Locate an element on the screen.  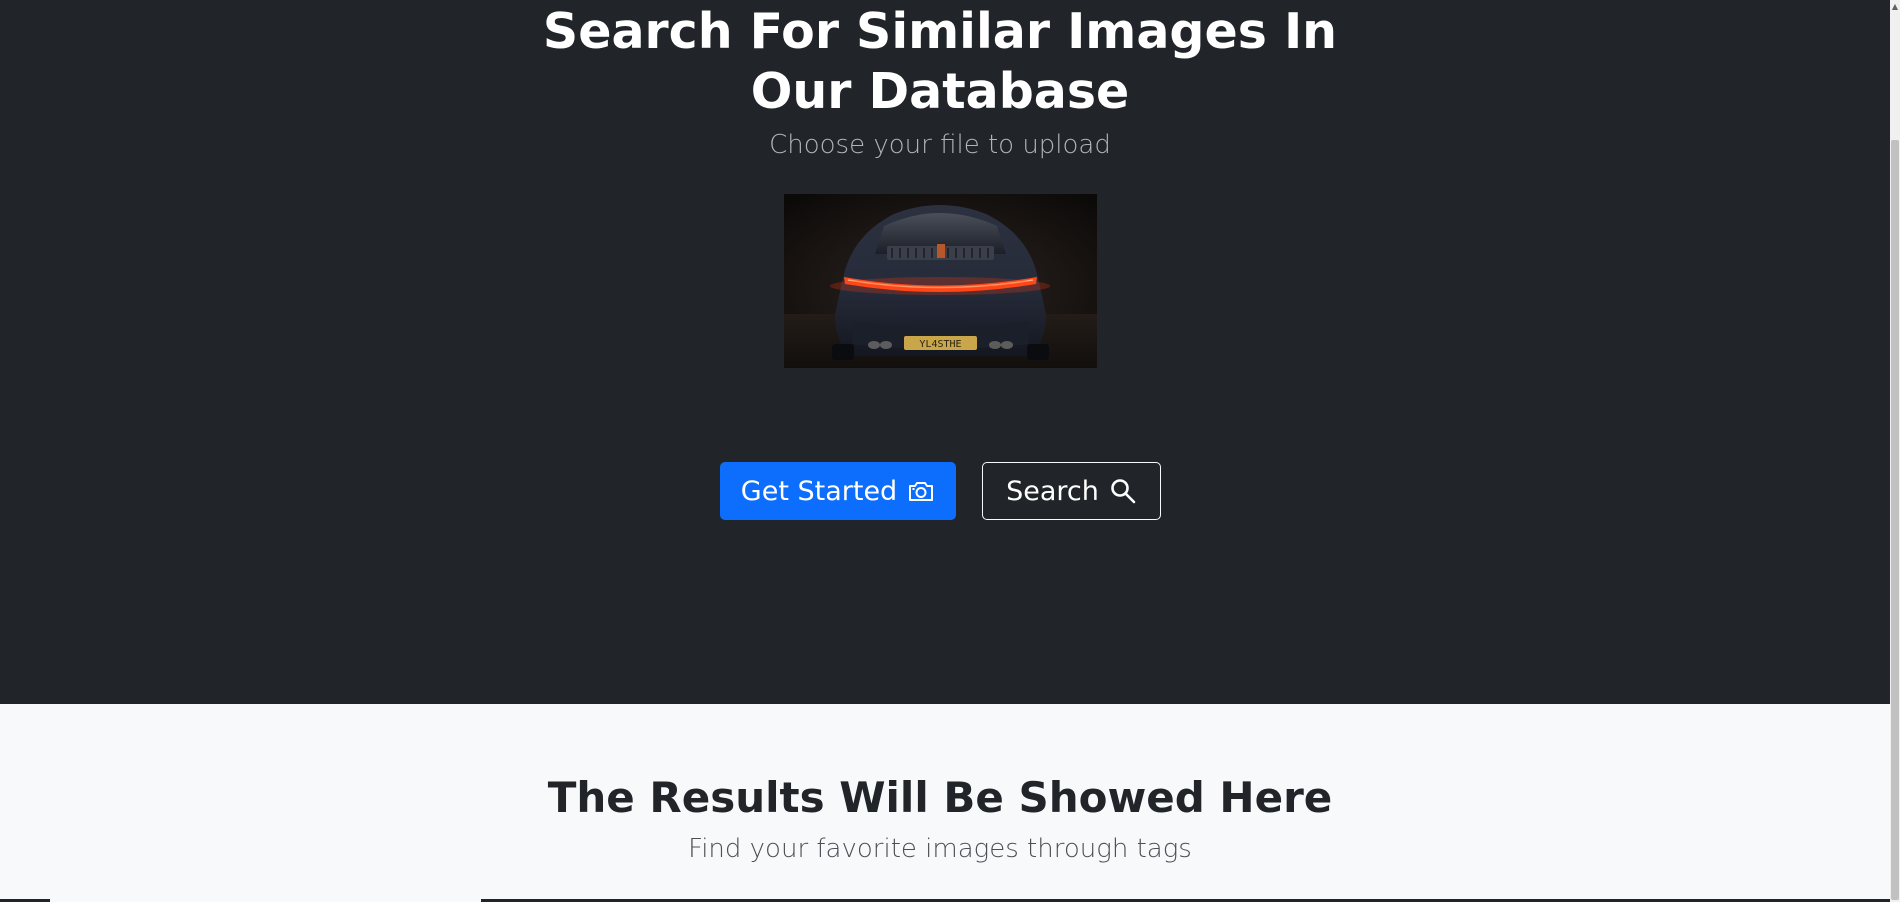
license-plate-text: YL4STHE is located at coordinates (940, 344).